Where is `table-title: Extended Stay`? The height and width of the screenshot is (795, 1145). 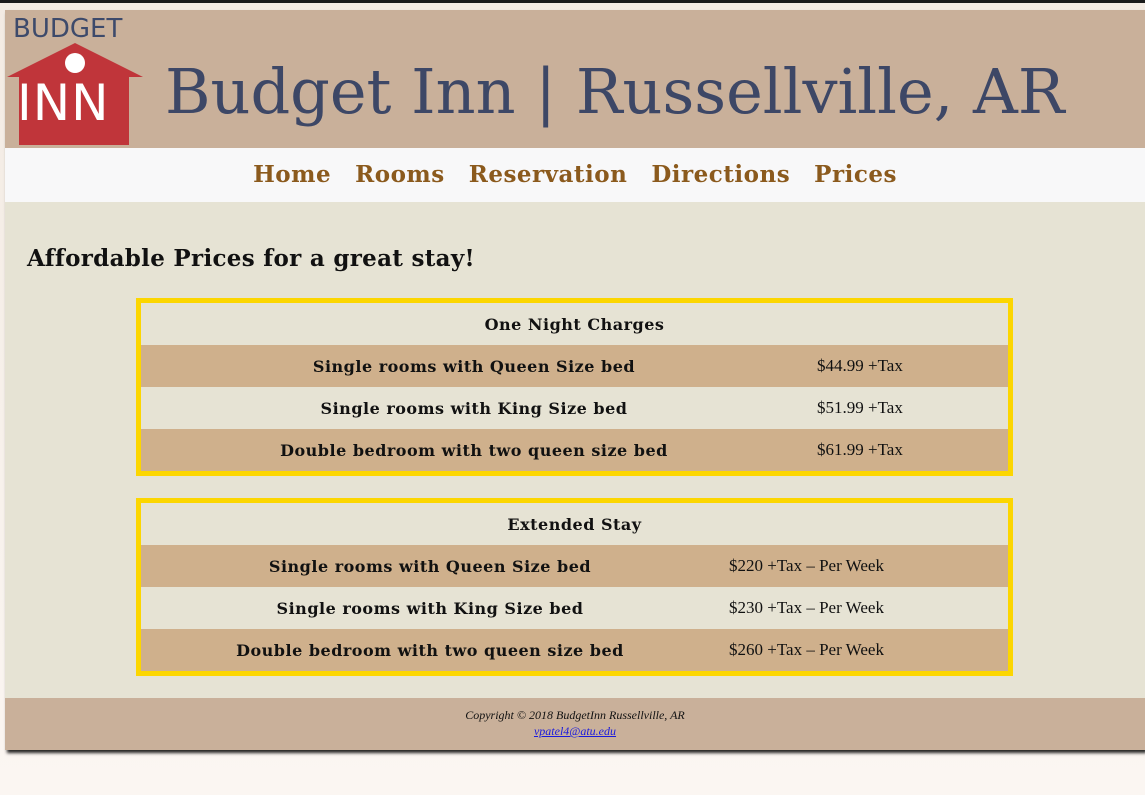 table-title: Extended Stay is located at coordinates (574, 524).